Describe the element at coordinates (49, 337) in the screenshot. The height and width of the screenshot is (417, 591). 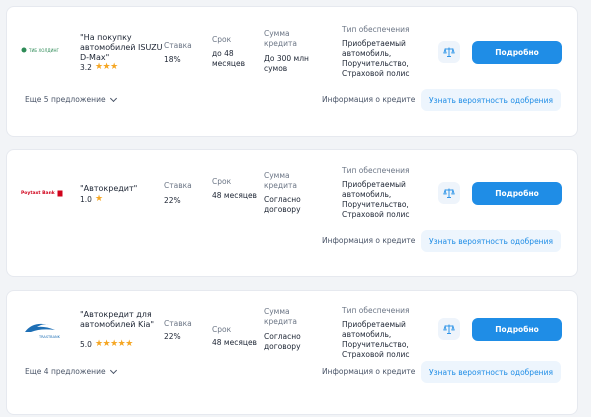
I see `bank-logo-text: TRASTBANK` at that location.